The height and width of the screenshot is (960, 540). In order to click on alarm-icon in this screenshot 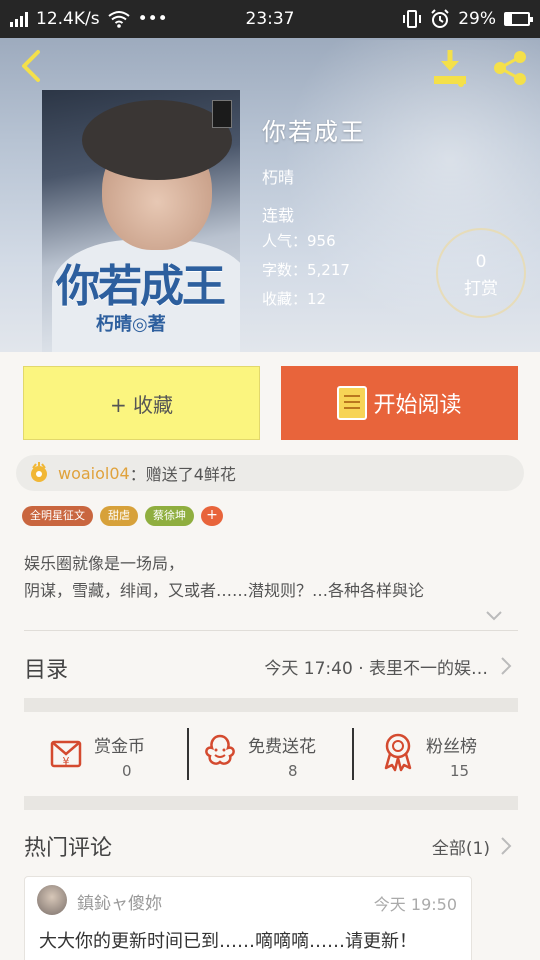, I will do `click(440, 18)`.